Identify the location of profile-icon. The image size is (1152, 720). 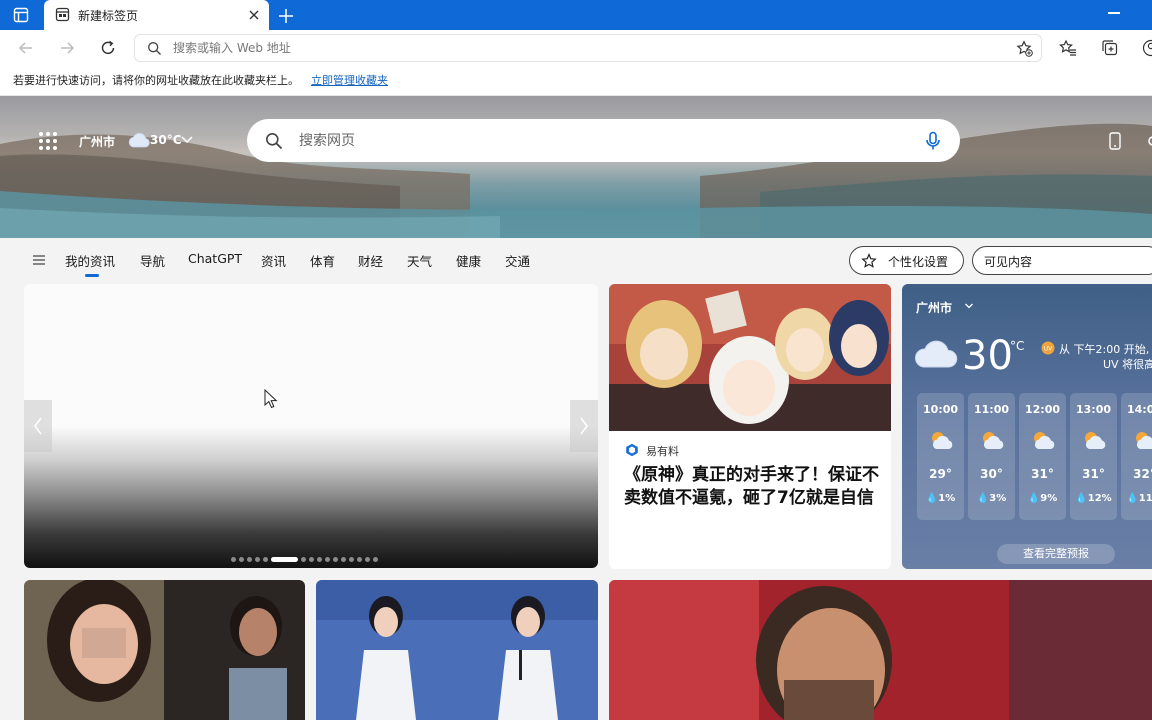
(1147, 48).